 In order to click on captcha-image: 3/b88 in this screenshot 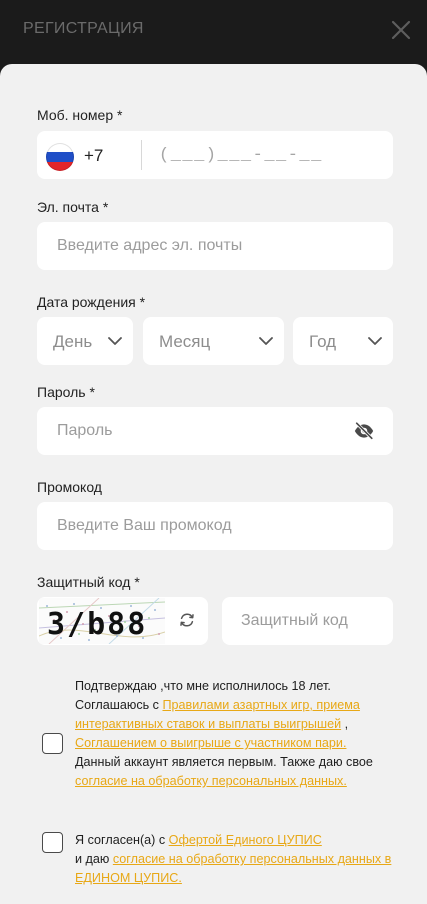, I will do `click(102, 621)`.